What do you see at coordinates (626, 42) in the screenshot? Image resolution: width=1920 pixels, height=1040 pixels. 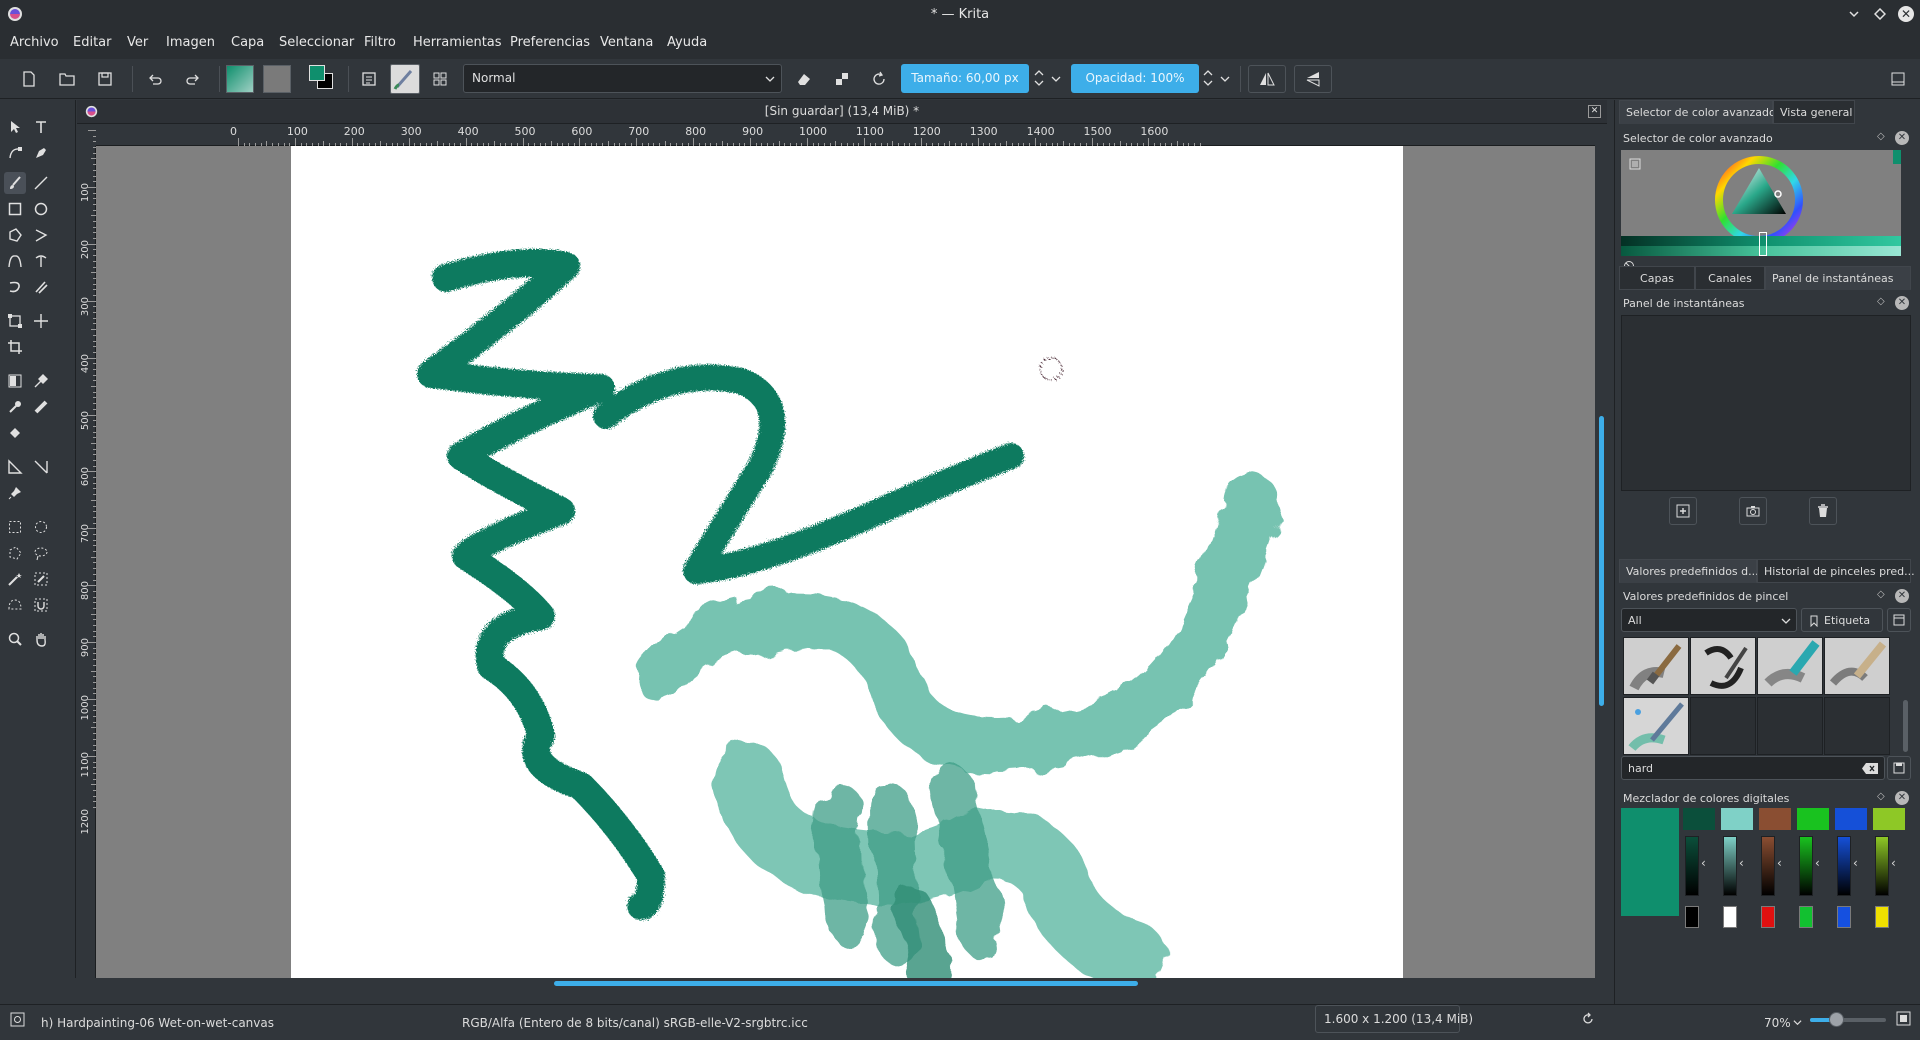 I see `menu-ventana: Ventana` at bounding box center [626, 42].